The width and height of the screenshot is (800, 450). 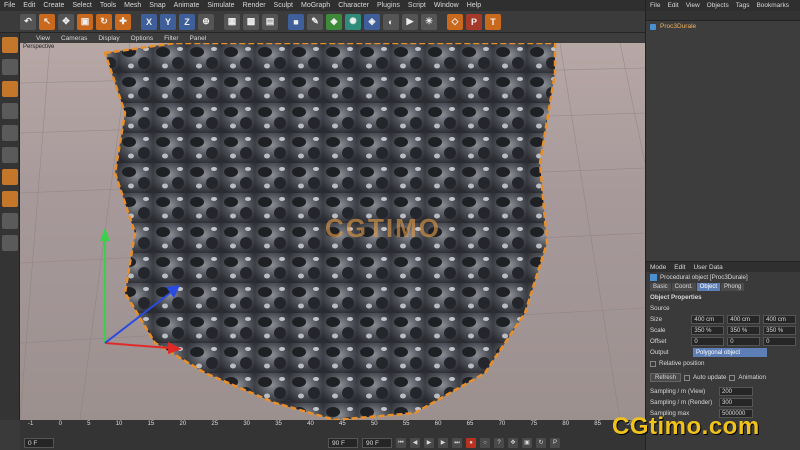 What do you see at coordinates (474, 5) in the screenshot?
I see `menu-help: Help` at bounding box center [474, 5].